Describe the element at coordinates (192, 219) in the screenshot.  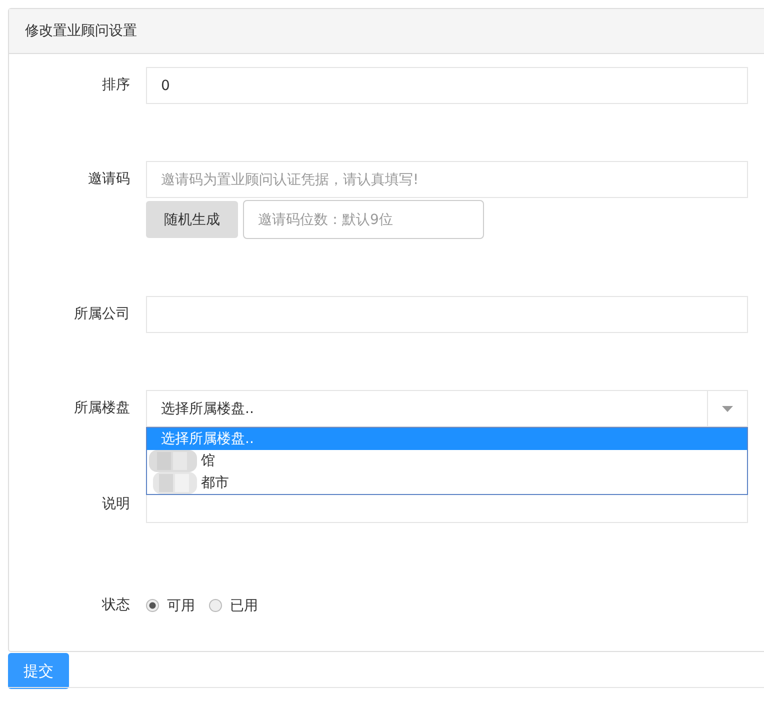
I see `generate-button: 随机生成` at that location.